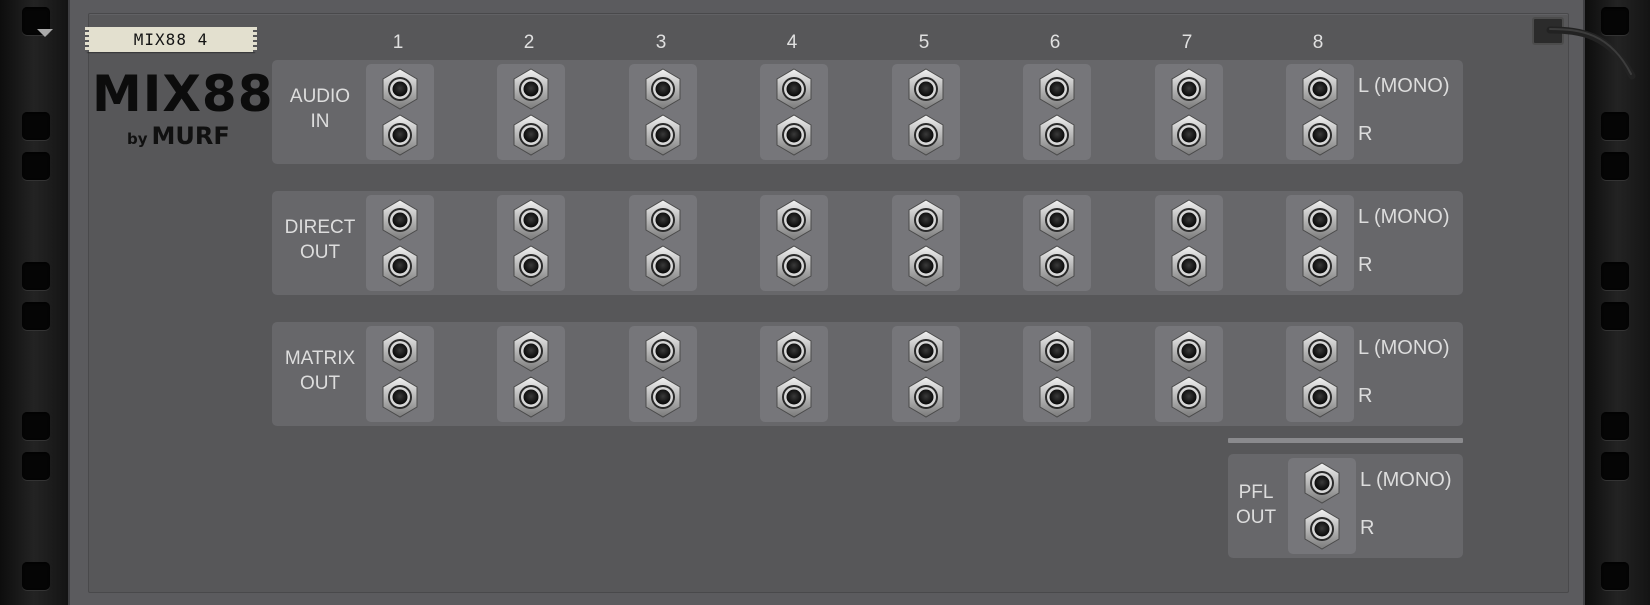  I want to click on column-number: 2, so click(529, 42).